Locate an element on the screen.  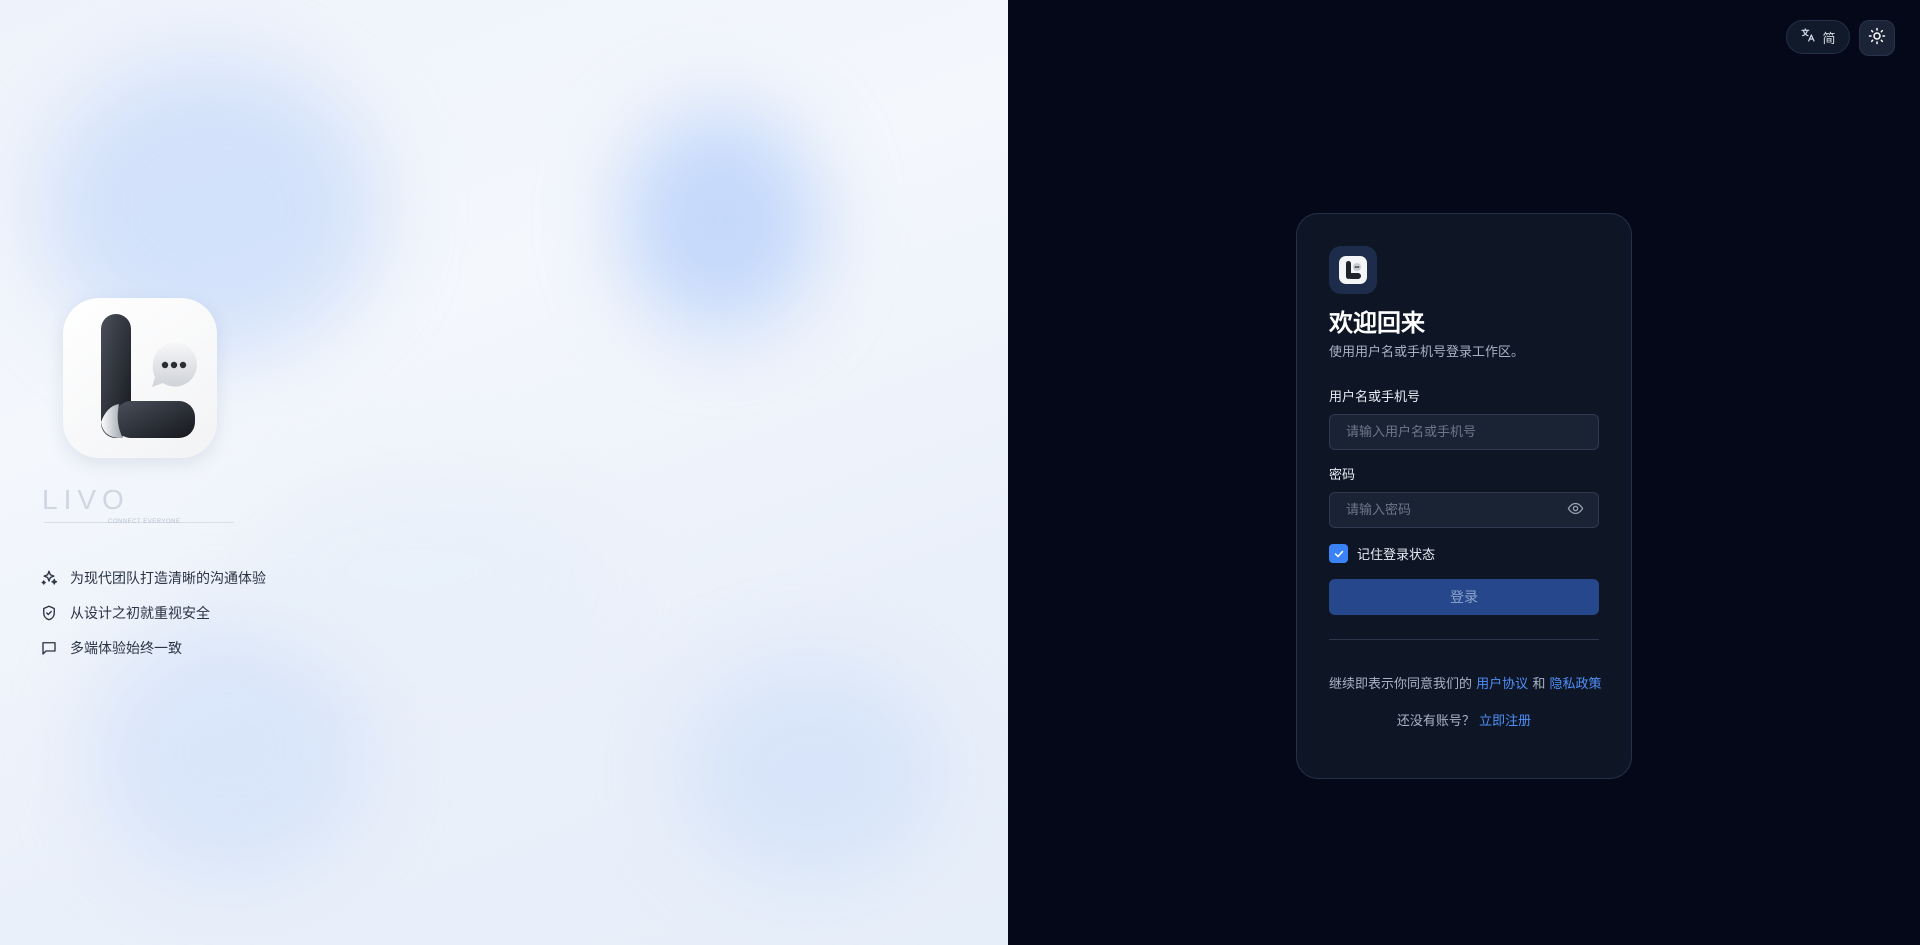
login-card: 欢迎回来 使用用户名或手机号登录工作区。 用户名或手机号 密码 is located at coordinates (1464, 496).